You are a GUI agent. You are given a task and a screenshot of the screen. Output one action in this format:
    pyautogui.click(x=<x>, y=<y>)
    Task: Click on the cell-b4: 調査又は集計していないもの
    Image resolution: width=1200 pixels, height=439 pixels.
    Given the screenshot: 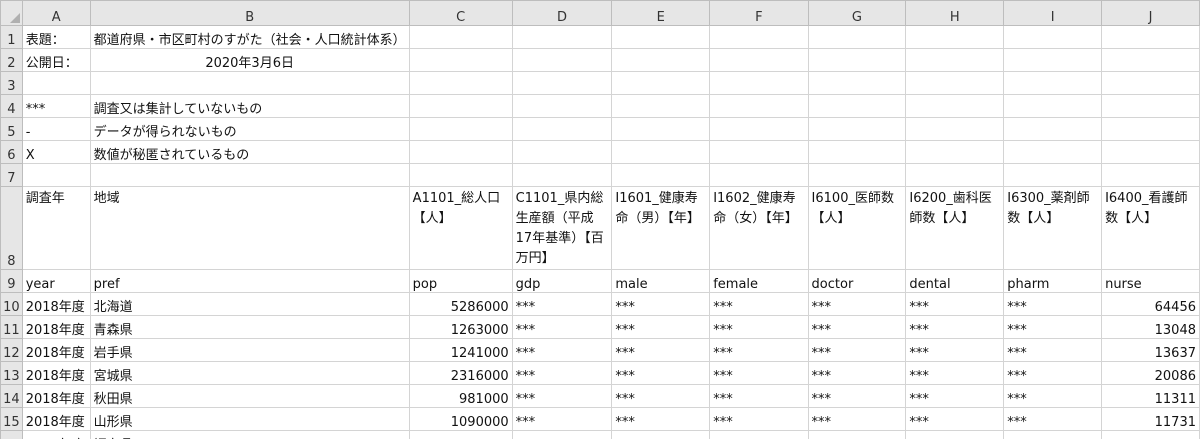 What is the action you would take?
    pyautogui.click(x=249, y=106)
    